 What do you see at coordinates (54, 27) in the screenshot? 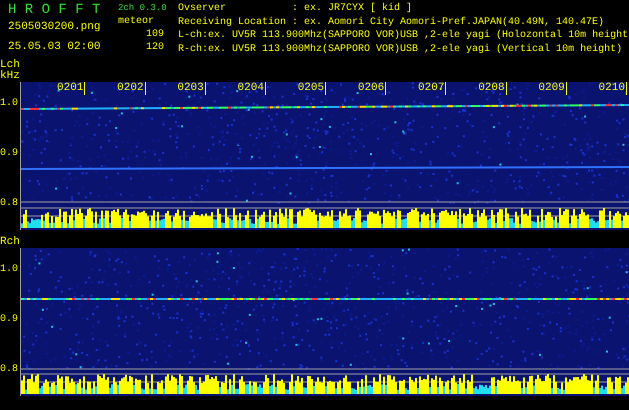
I see `filename: 2505030200.png` at bounding box center [54, 27].